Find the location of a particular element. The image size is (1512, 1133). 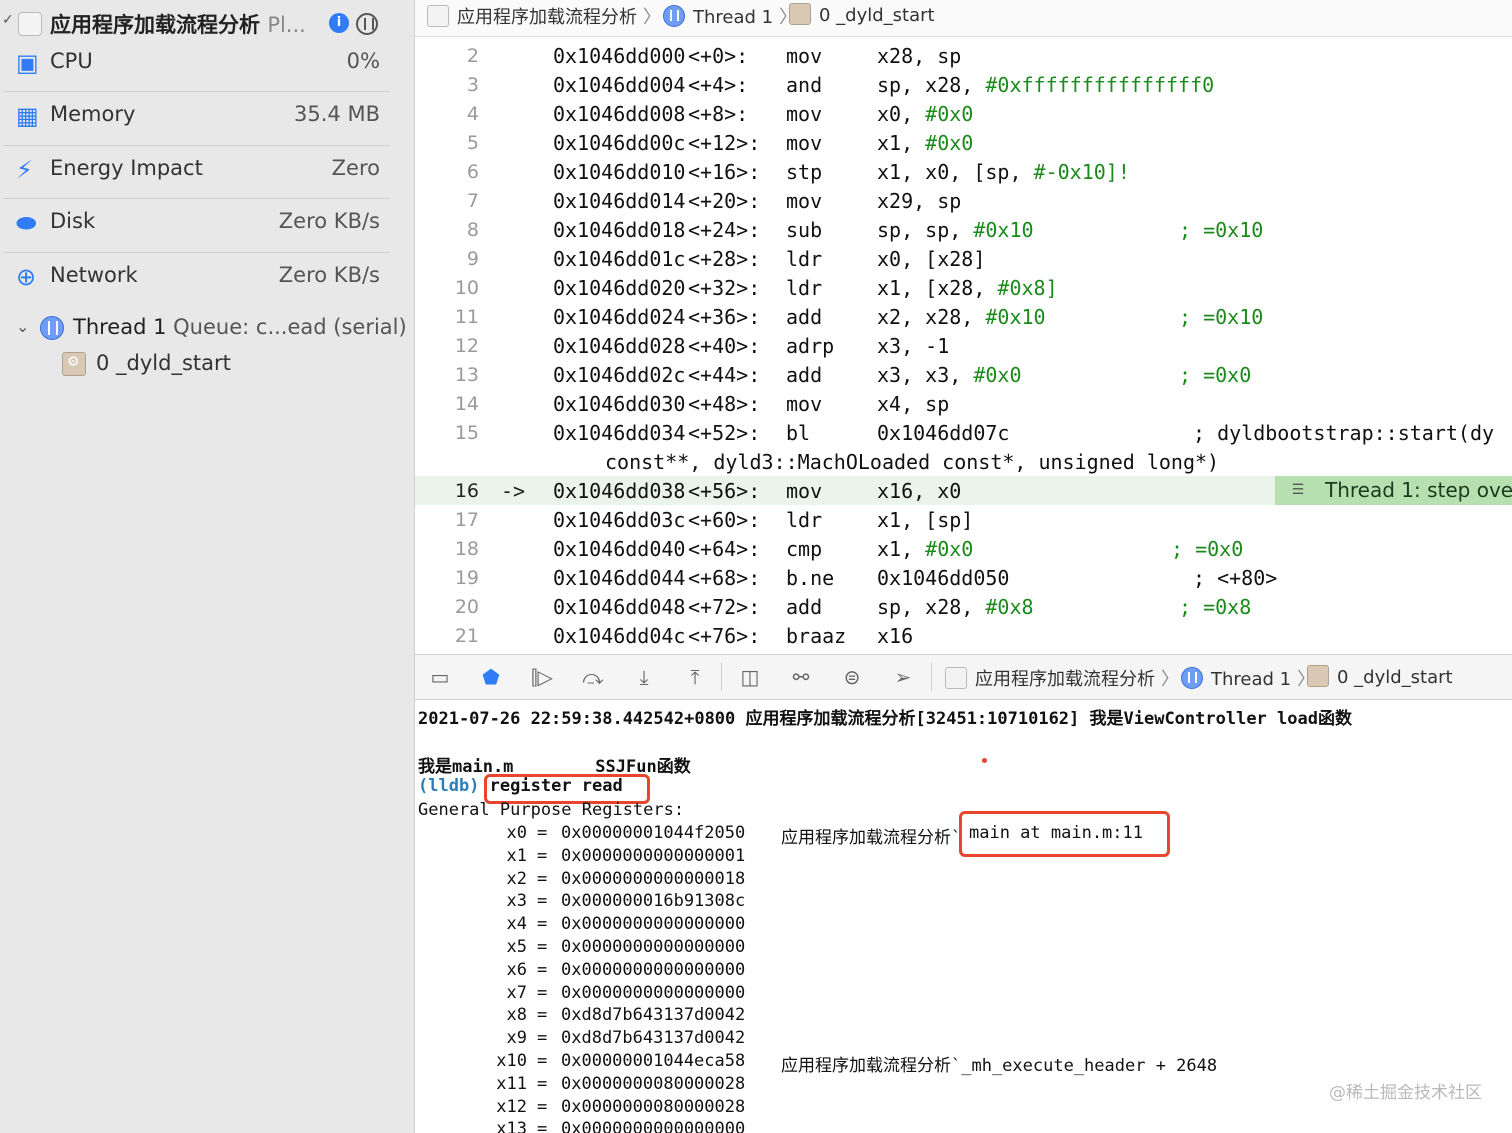

breadcrumb-label: 应用程序加载流程分析 is located at coordinates (1065, 679).